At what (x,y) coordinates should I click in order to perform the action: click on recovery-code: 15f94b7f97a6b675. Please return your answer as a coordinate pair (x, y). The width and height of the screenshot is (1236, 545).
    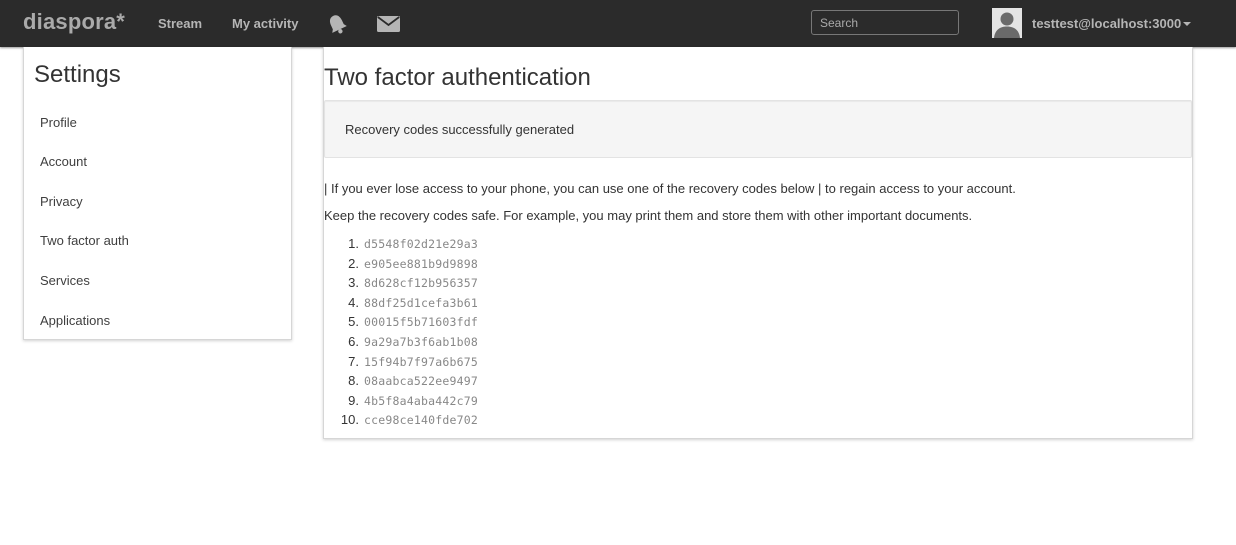
    Looking at the image, I should click on (421, 361).